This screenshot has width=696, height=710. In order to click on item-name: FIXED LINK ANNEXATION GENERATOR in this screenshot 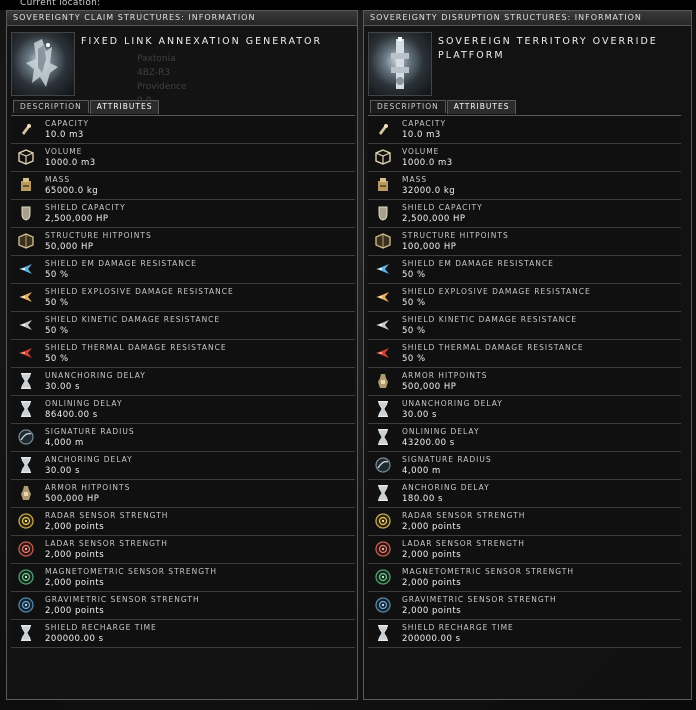, I will do `click(202, 41)`.